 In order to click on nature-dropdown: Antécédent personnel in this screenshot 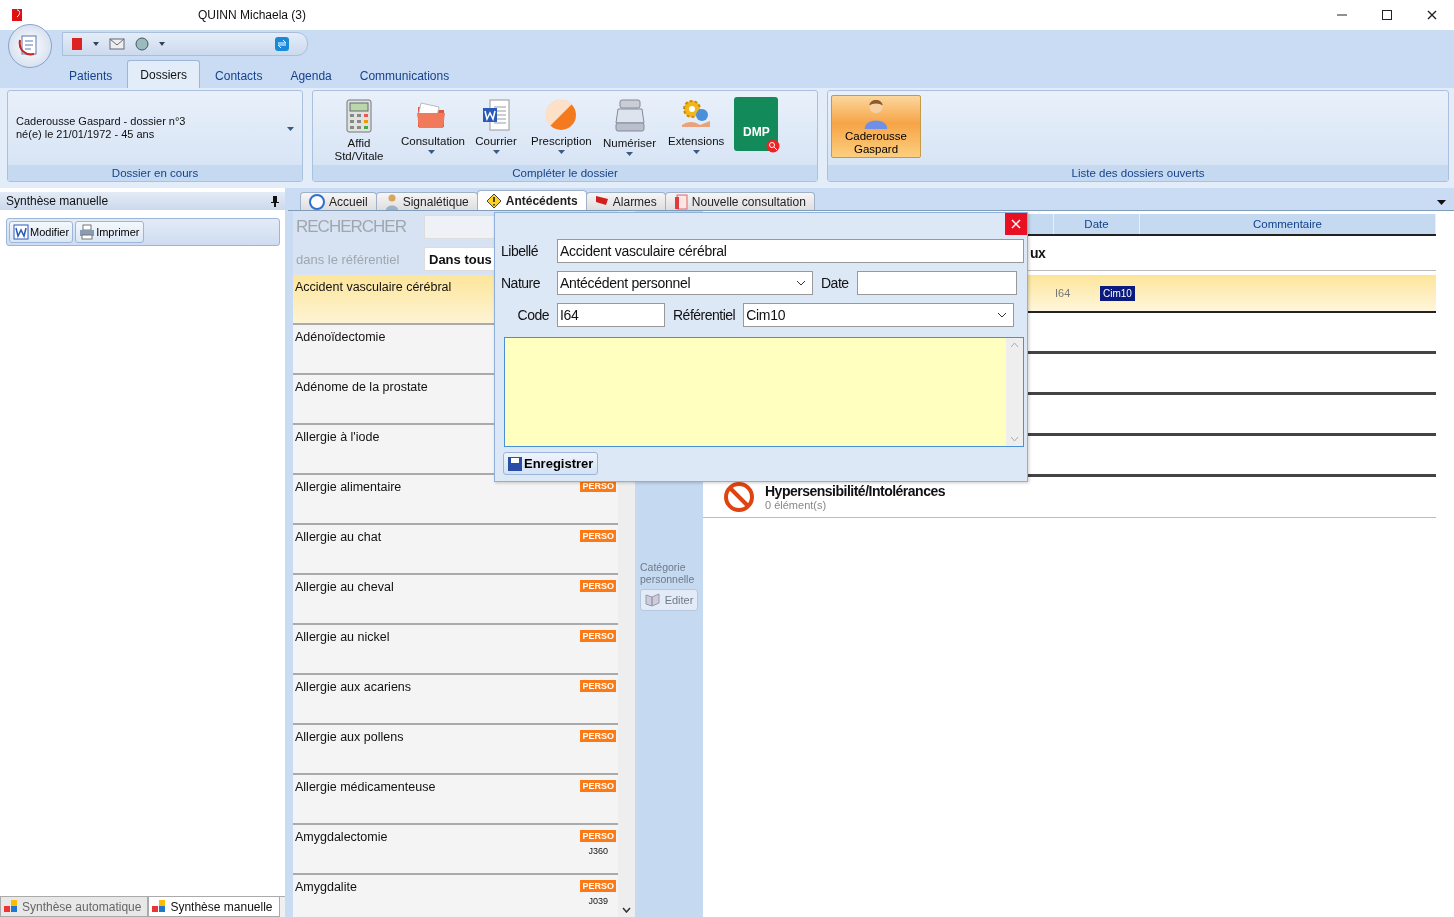, I will do `click(685, 283)`.